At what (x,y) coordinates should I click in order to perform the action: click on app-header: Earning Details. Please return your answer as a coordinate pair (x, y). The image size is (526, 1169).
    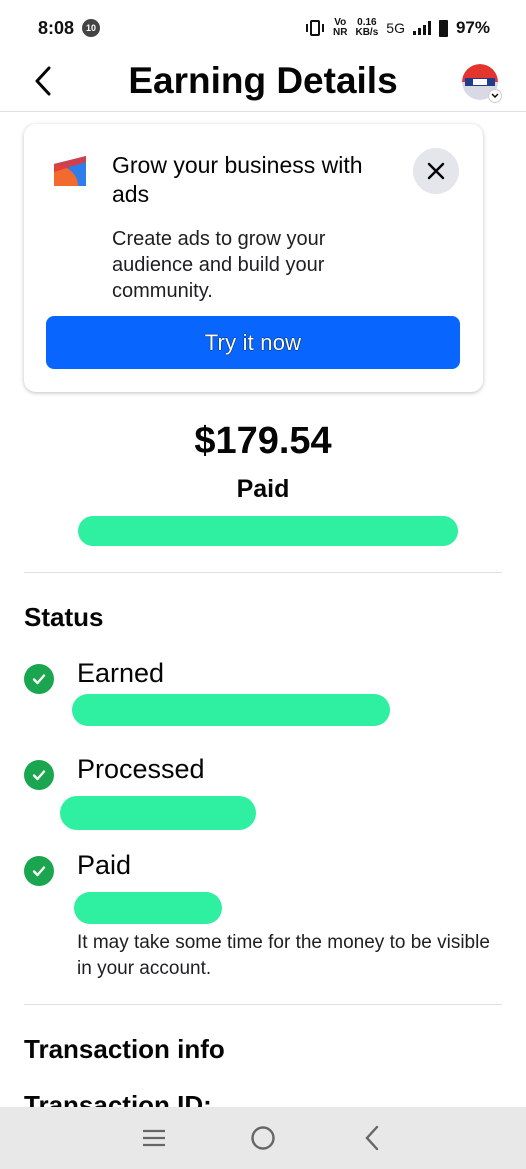
    Looking at the image, I should click on (263, 84).